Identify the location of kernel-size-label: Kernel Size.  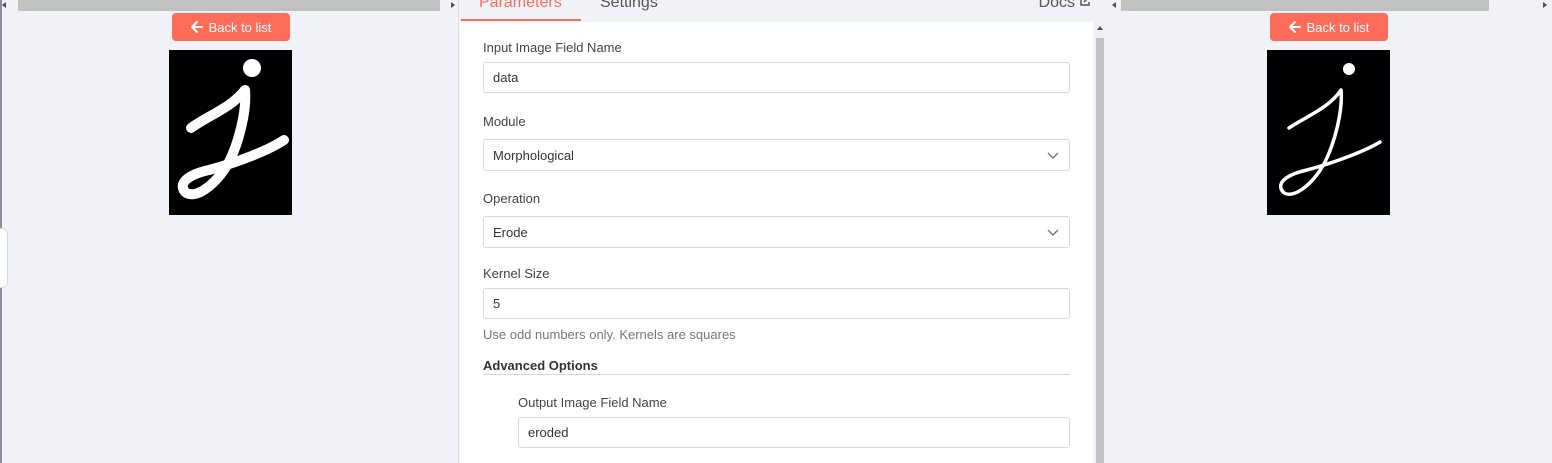
(516, 273).